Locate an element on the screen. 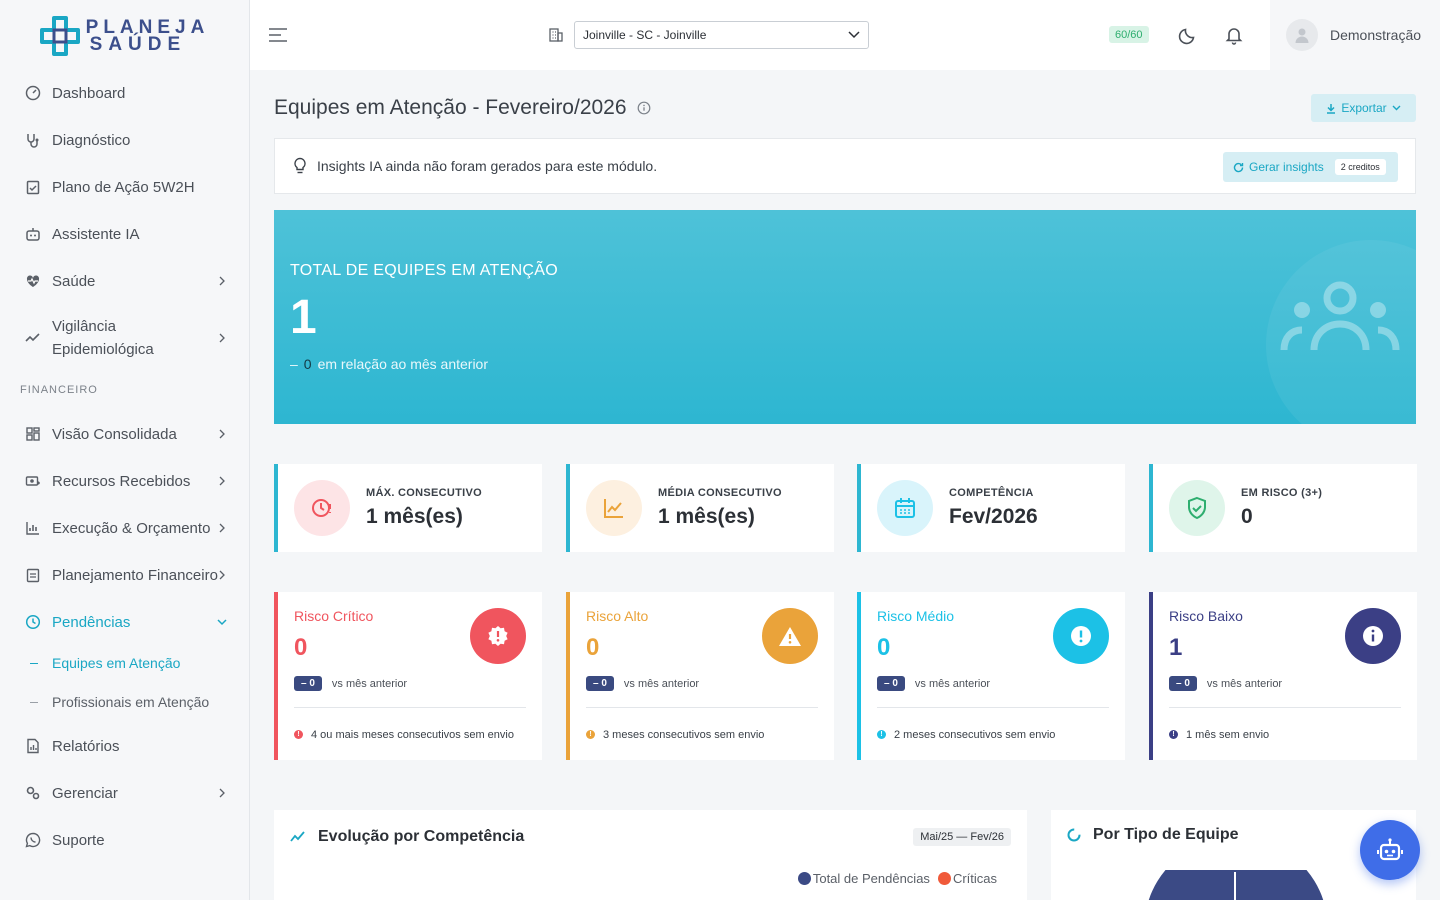 The width and height of the screenshot is (1440, 900). stat-label: MÉDIA CONSECUTIVO is located at coordinates (720, 493).